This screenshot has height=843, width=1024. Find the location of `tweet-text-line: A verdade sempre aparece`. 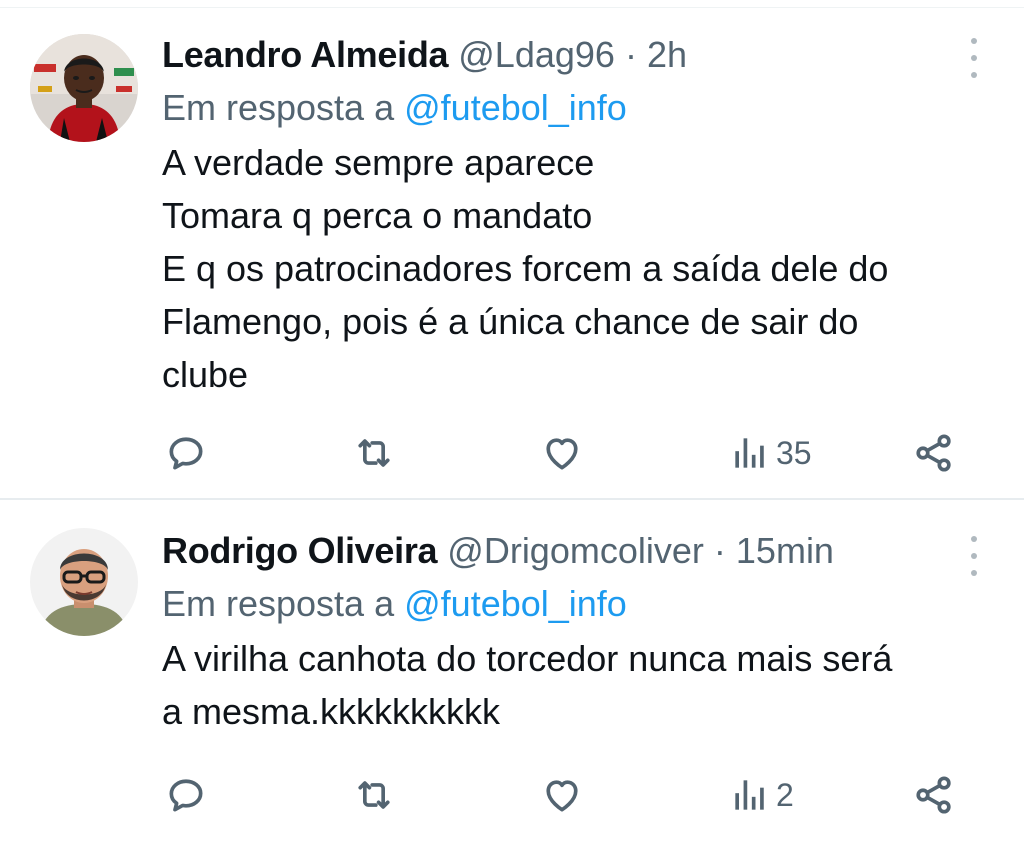

tweet-text-line: A verdade sempre aparece is located at coordinates (378, 162).